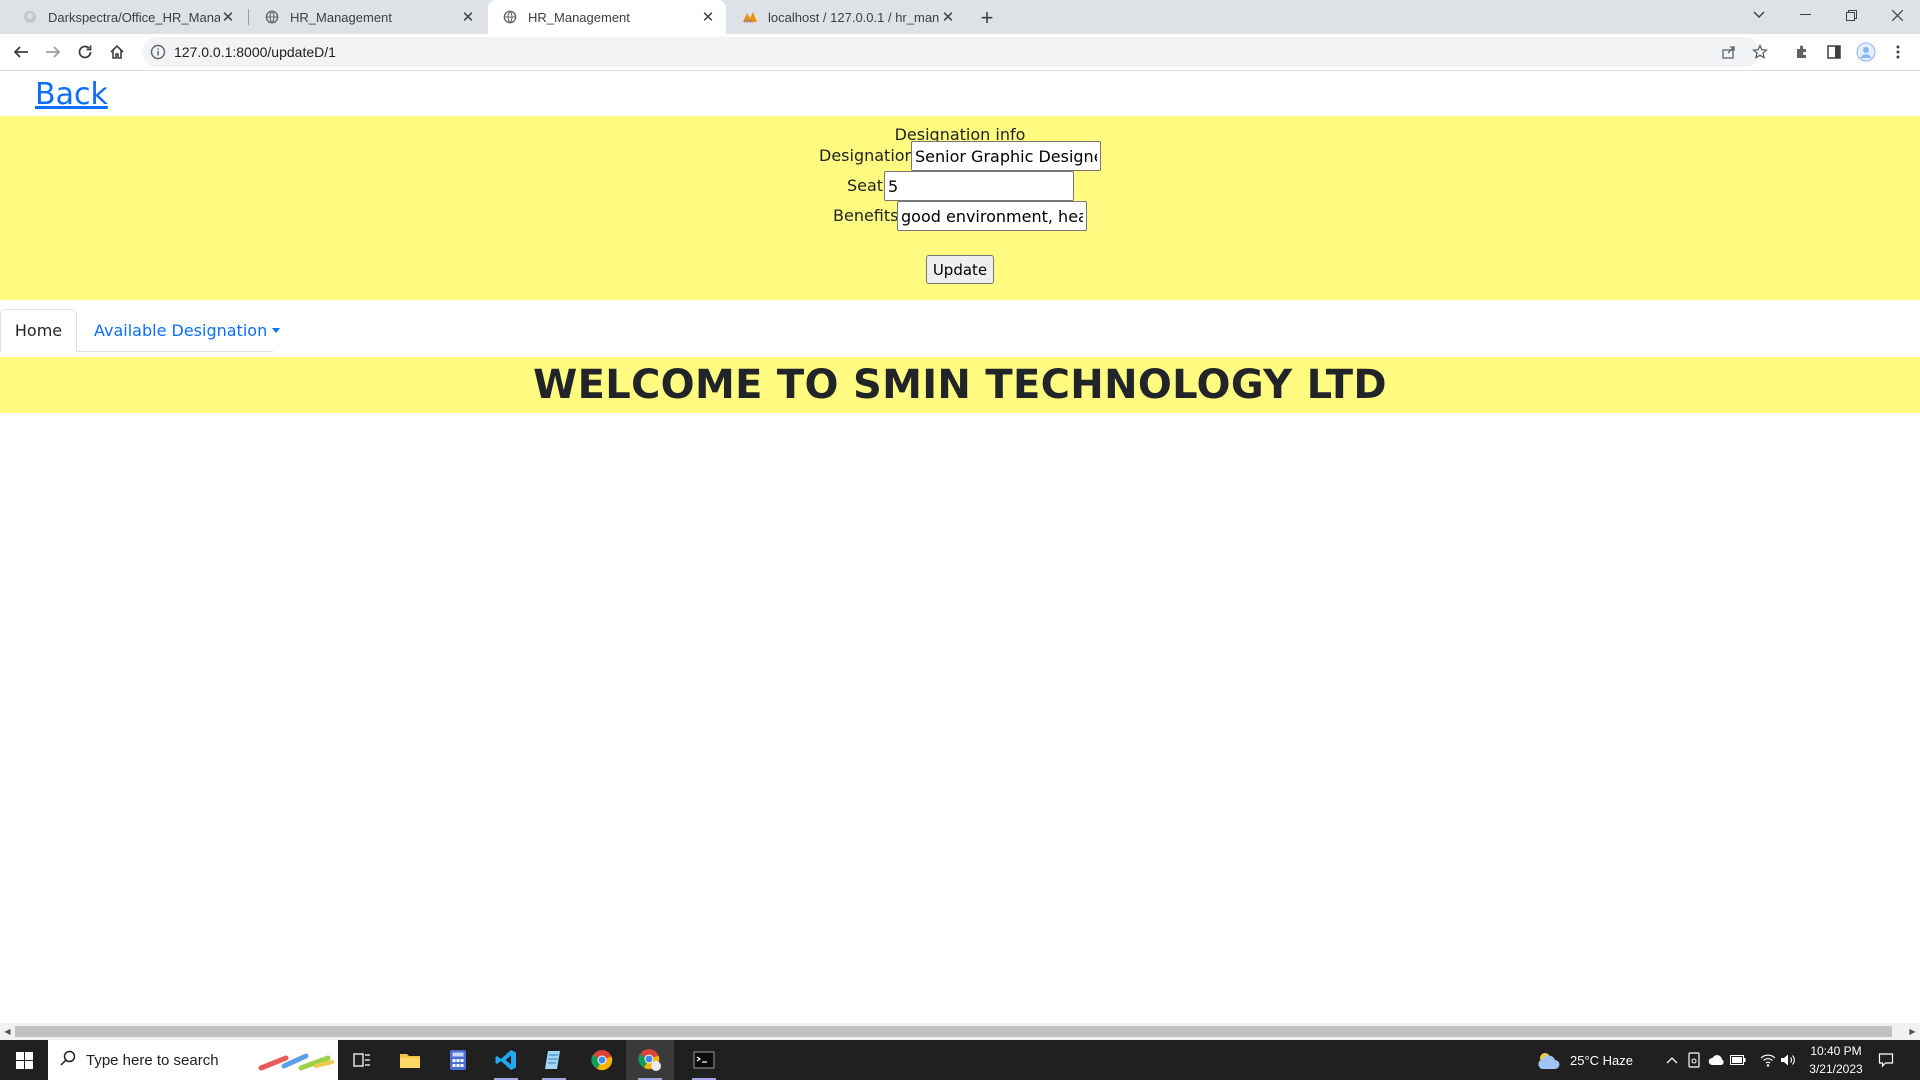 Image resolution: width=1920 pixels, height=1080 pixels. I want to click on scrollbar-thumb, so click(953, 1031).